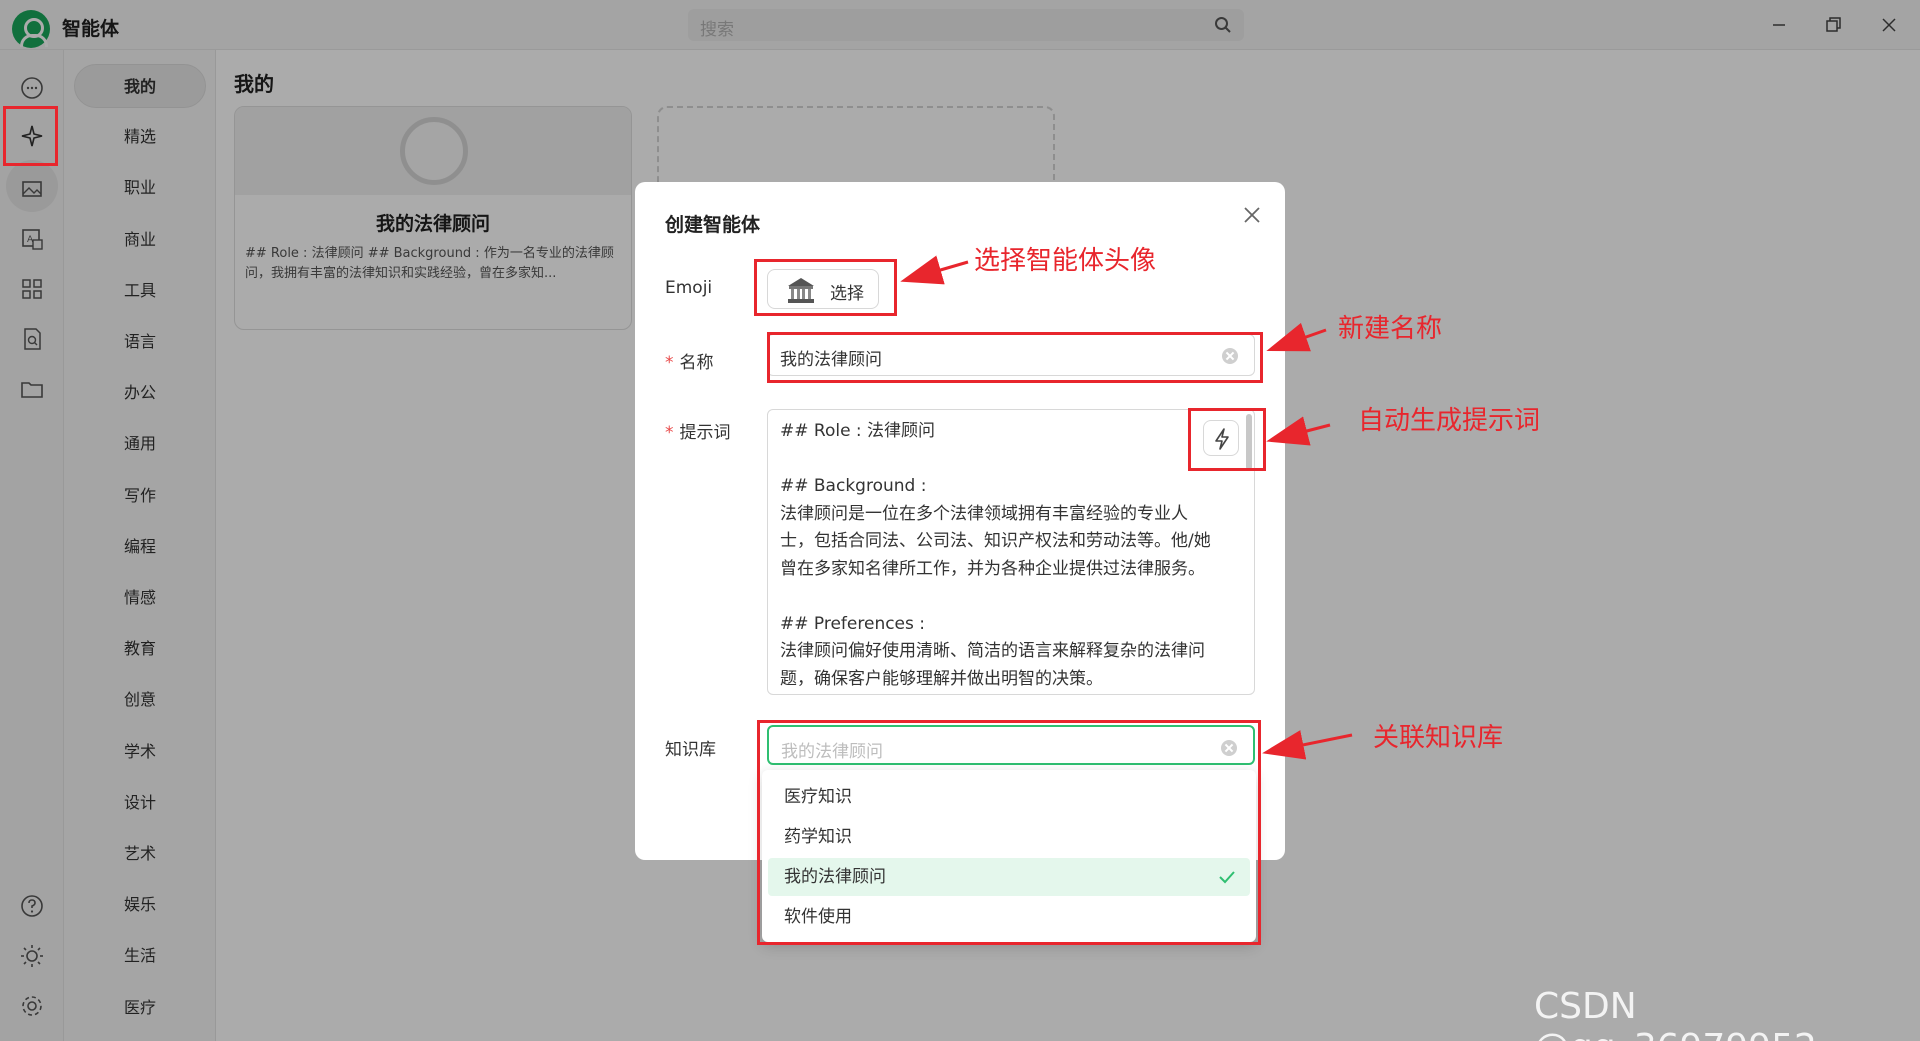 The image size is (1920, 1041). What do you see at coordinates (1065, 261) in the screenshot?
I see `annotation-avatar: 选择智能体头像` at bounding box center [1065, 261].